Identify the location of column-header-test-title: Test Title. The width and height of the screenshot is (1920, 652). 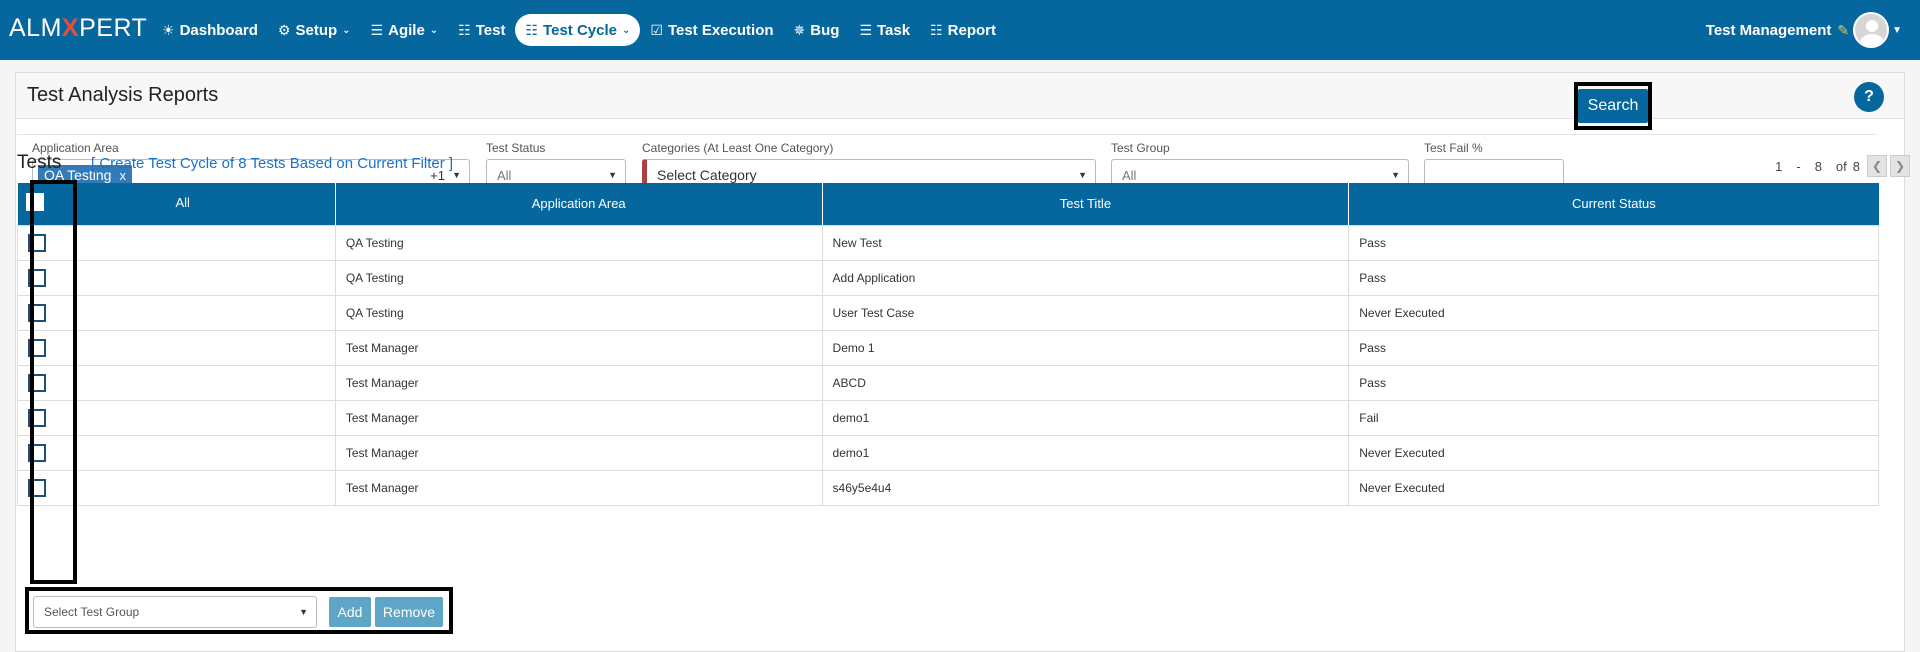
(1086, 204).